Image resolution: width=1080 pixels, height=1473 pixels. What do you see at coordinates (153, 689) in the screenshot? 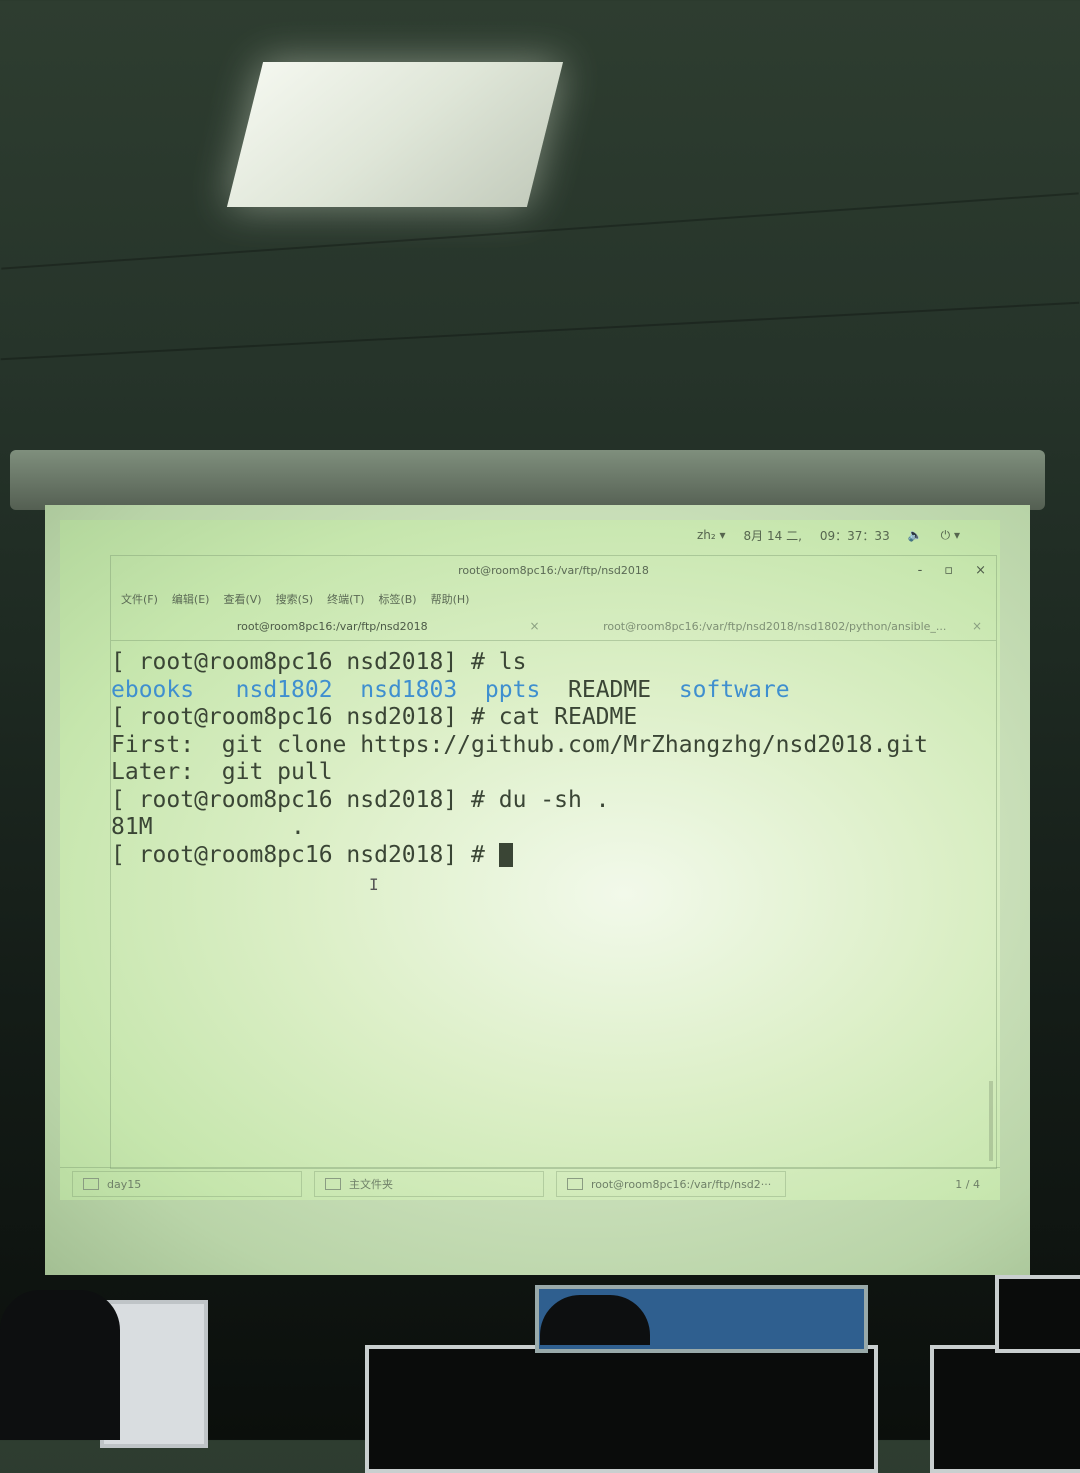
I see `dir-entry: ebooks` at bounding box center [153, 689].